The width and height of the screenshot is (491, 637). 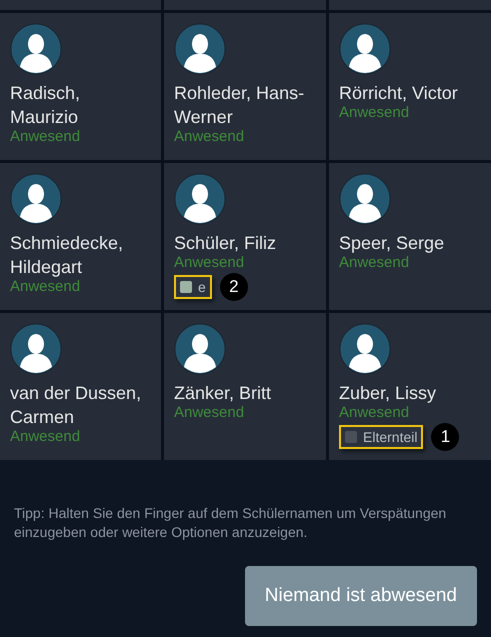 I want to click on student-card: Rörricht, Victor Anwesend, so click(x=410, y=86).